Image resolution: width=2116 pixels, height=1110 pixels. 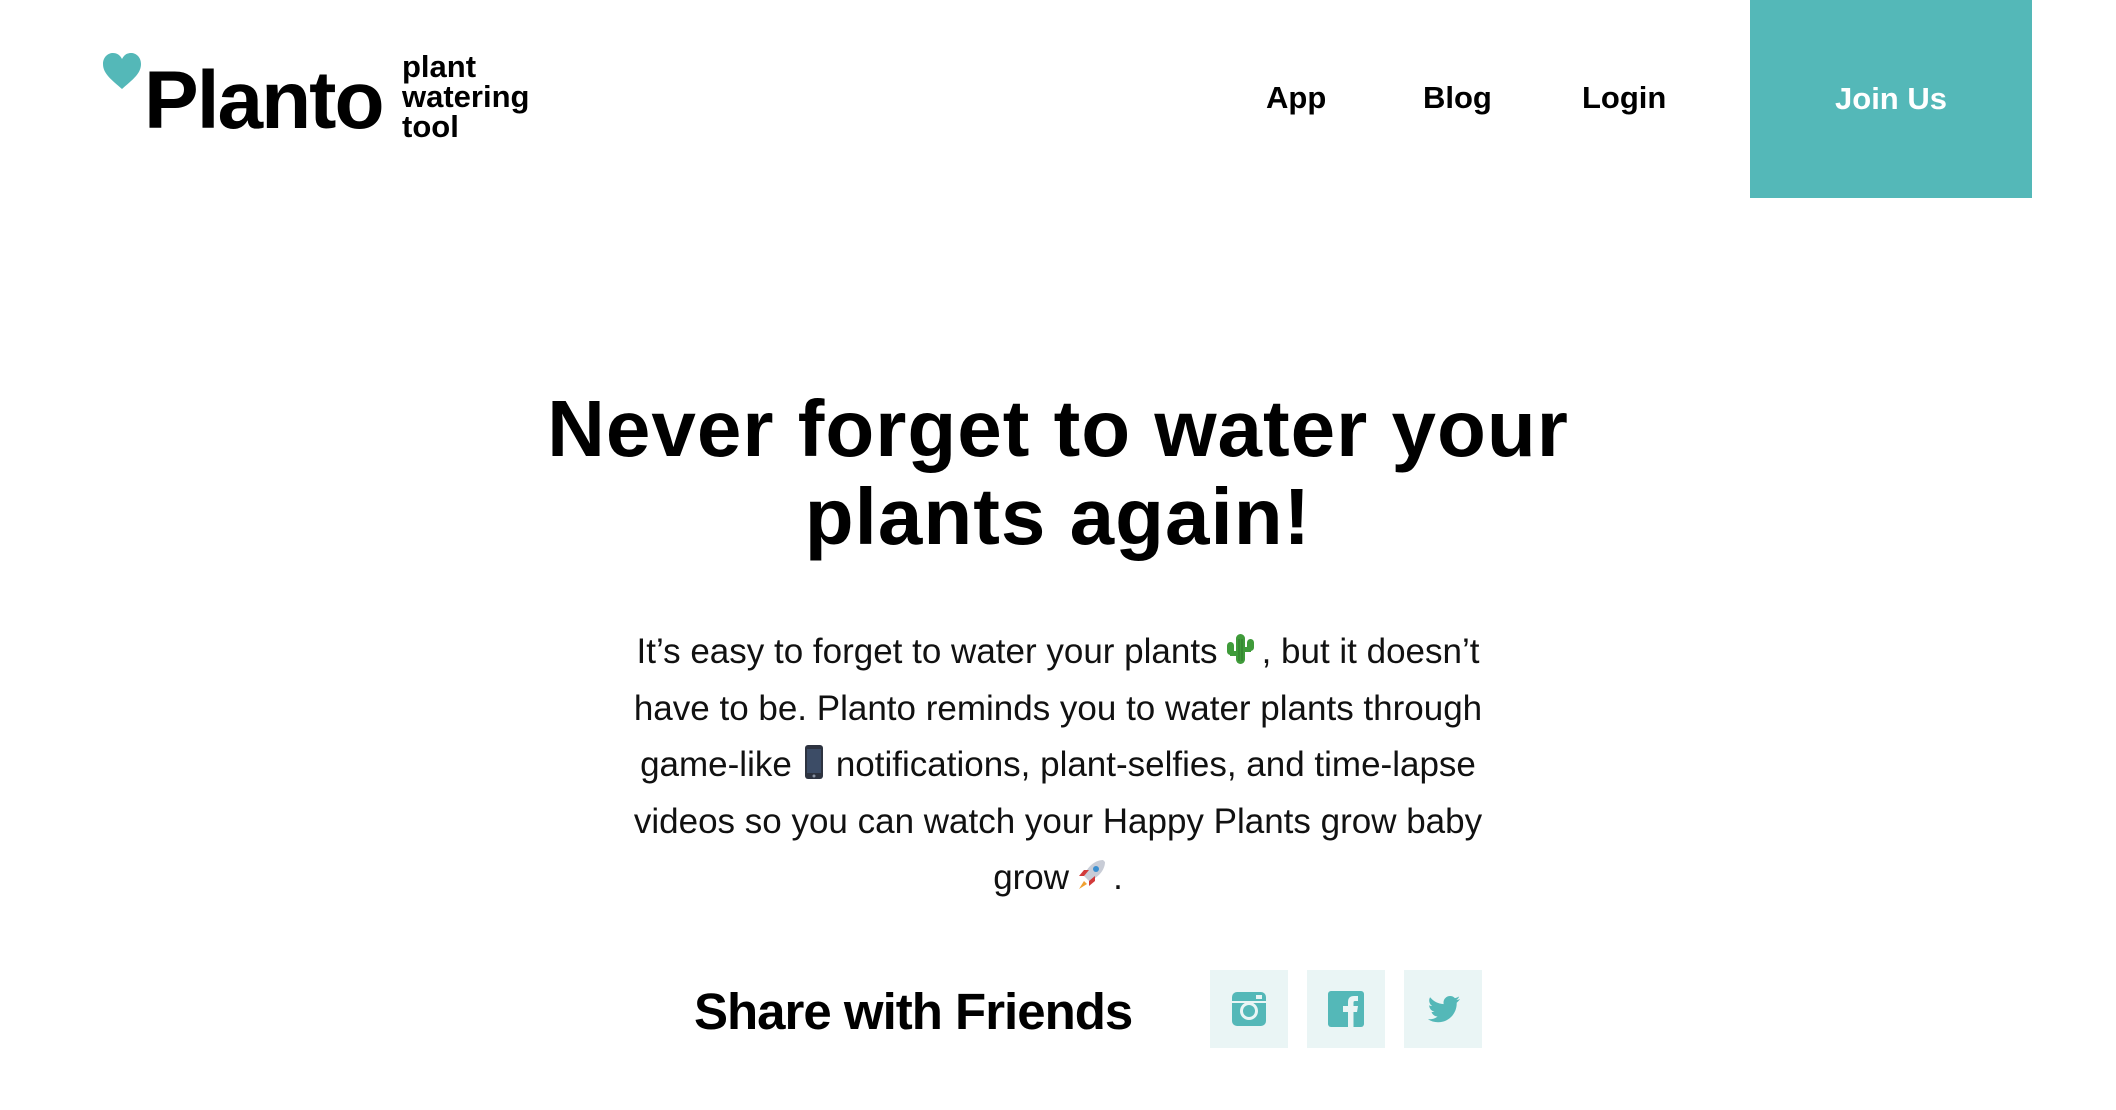 I want to click on brand-tagline: plant watering tool, so click(x=466, y=96).